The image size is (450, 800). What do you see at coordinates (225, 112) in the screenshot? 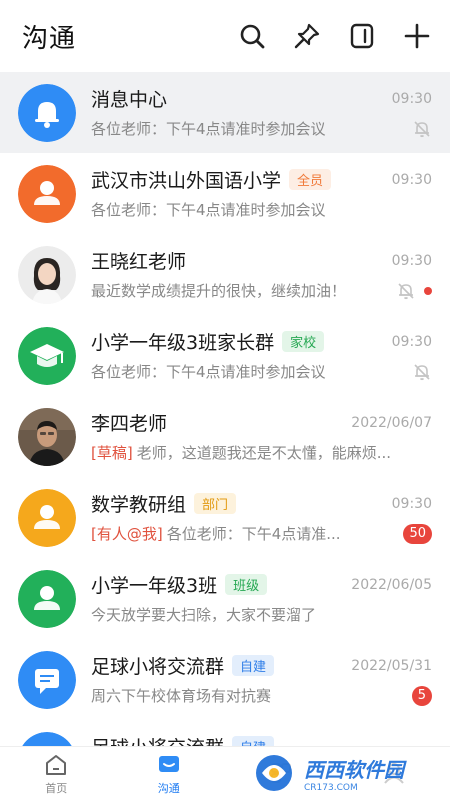
I see `conversation-item: 消息中心 09:30 各位老师：下午4点请准时参加会议` at bounding box center [225, 112].